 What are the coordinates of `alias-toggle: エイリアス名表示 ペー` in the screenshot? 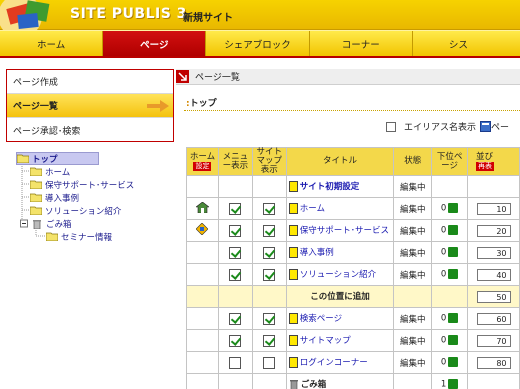 It's located at (447, 126).